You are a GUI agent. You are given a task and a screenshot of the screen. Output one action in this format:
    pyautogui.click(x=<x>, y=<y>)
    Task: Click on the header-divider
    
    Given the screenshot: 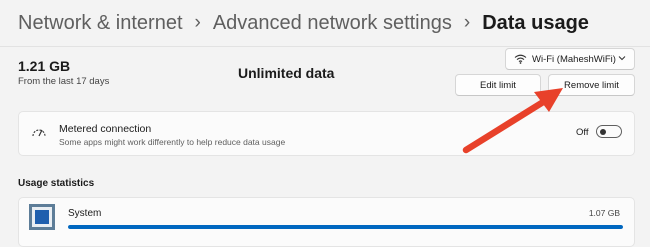 What is the action you would take?
    pyautogui.click(x=325, y=46)
    